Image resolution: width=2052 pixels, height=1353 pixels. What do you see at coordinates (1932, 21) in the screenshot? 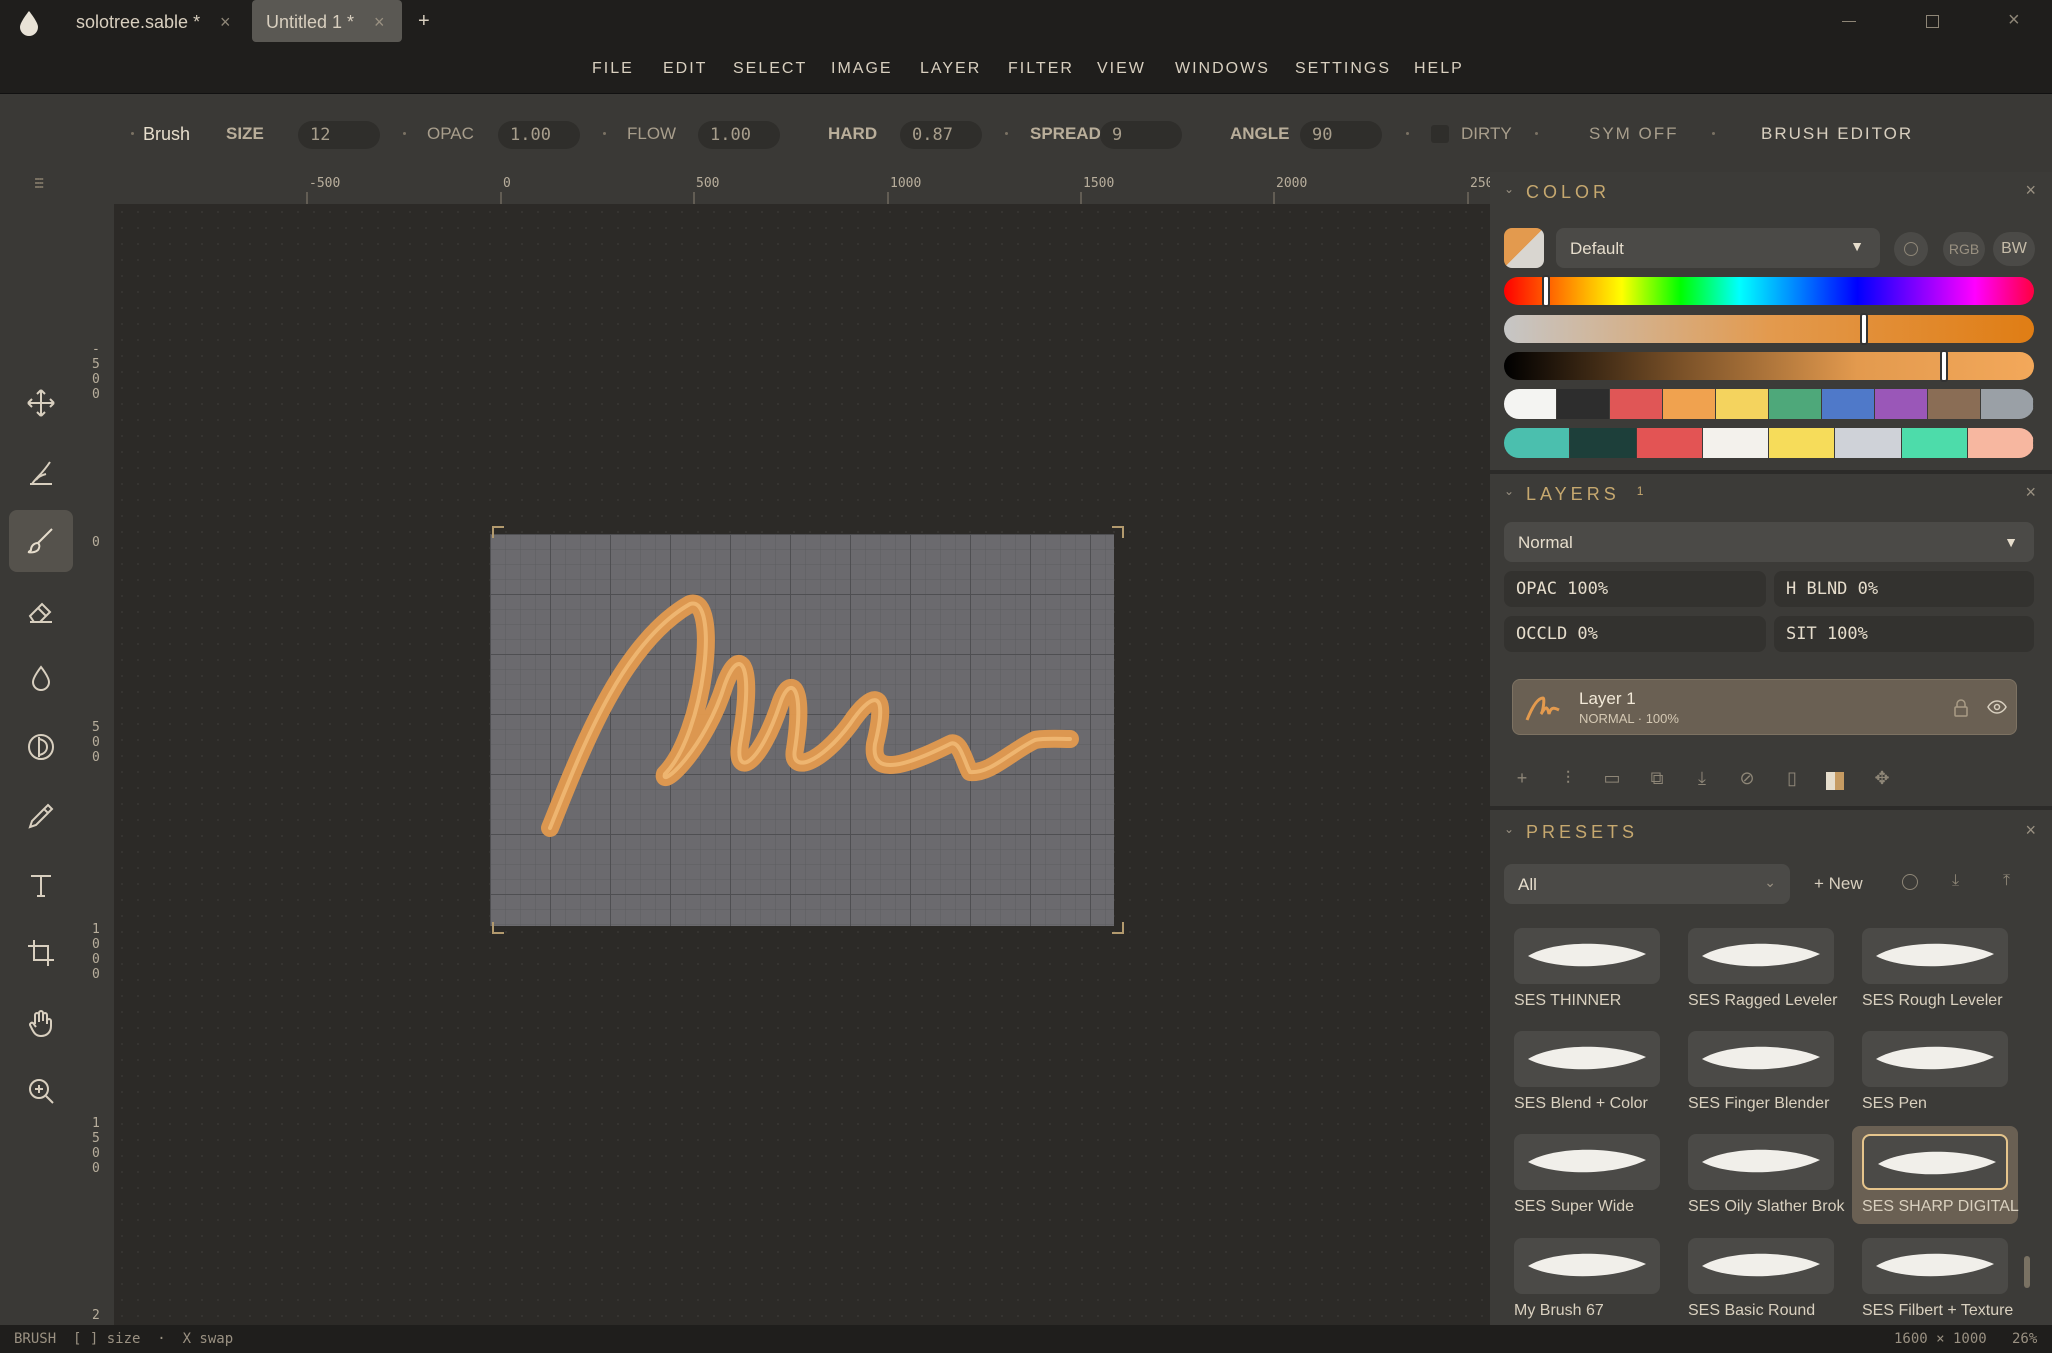
I see `maximize-icon` at bounding box center [1932, 21].